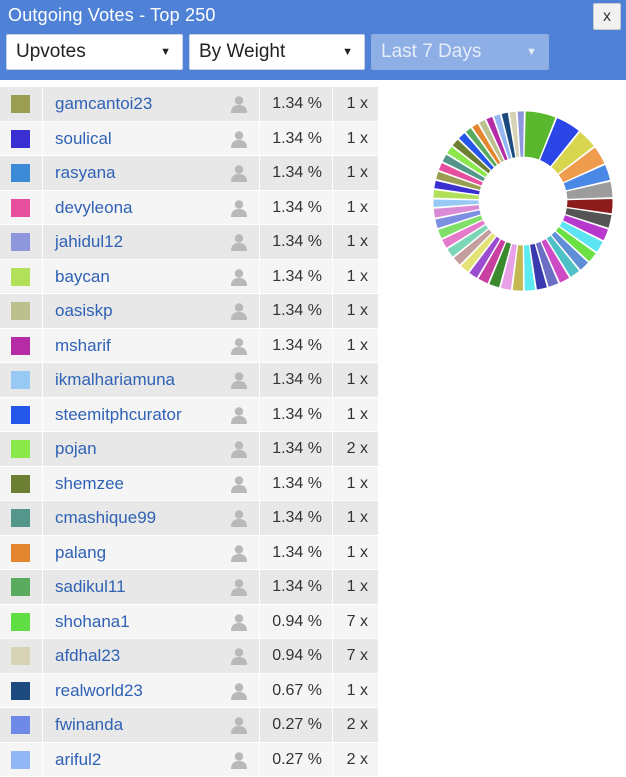  I want to click on count-cell: 7 x, so click(355, 621).